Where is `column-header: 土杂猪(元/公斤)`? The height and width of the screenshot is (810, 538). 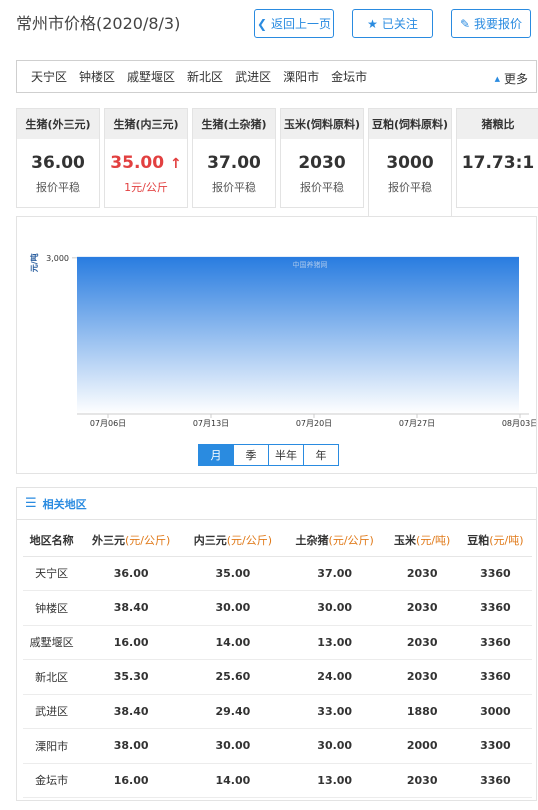 column-header: 土杂猪(元/公斤) is located at coordinates (334, 541).